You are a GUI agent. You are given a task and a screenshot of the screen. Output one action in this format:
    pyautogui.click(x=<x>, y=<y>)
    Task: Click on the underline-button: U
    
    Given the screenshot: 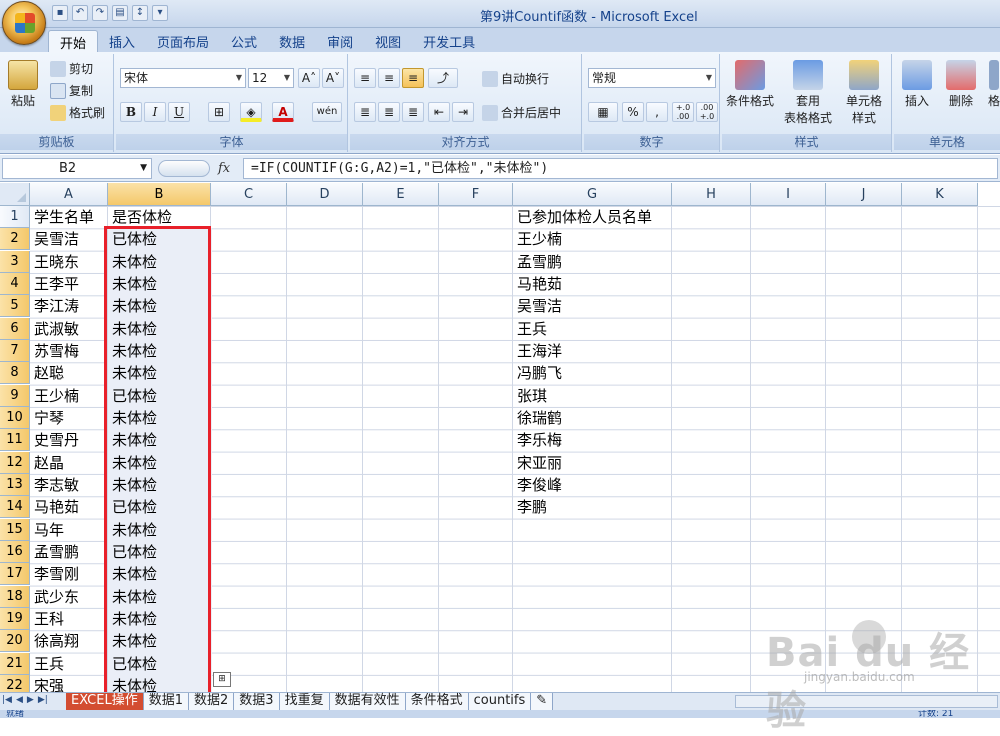 What is the action you would take?
    pyautogui.click(x=179, y=112)
    